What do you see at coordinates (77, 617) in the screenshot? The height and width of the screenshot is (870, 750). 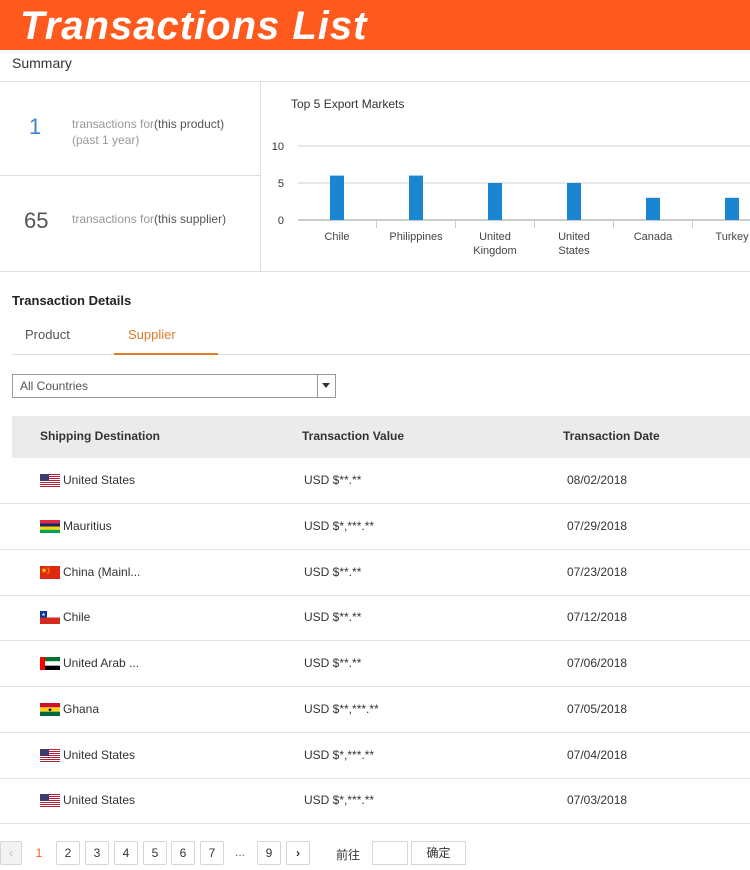 I see `destination-cell: Chile` at bounding box center [77, 617].